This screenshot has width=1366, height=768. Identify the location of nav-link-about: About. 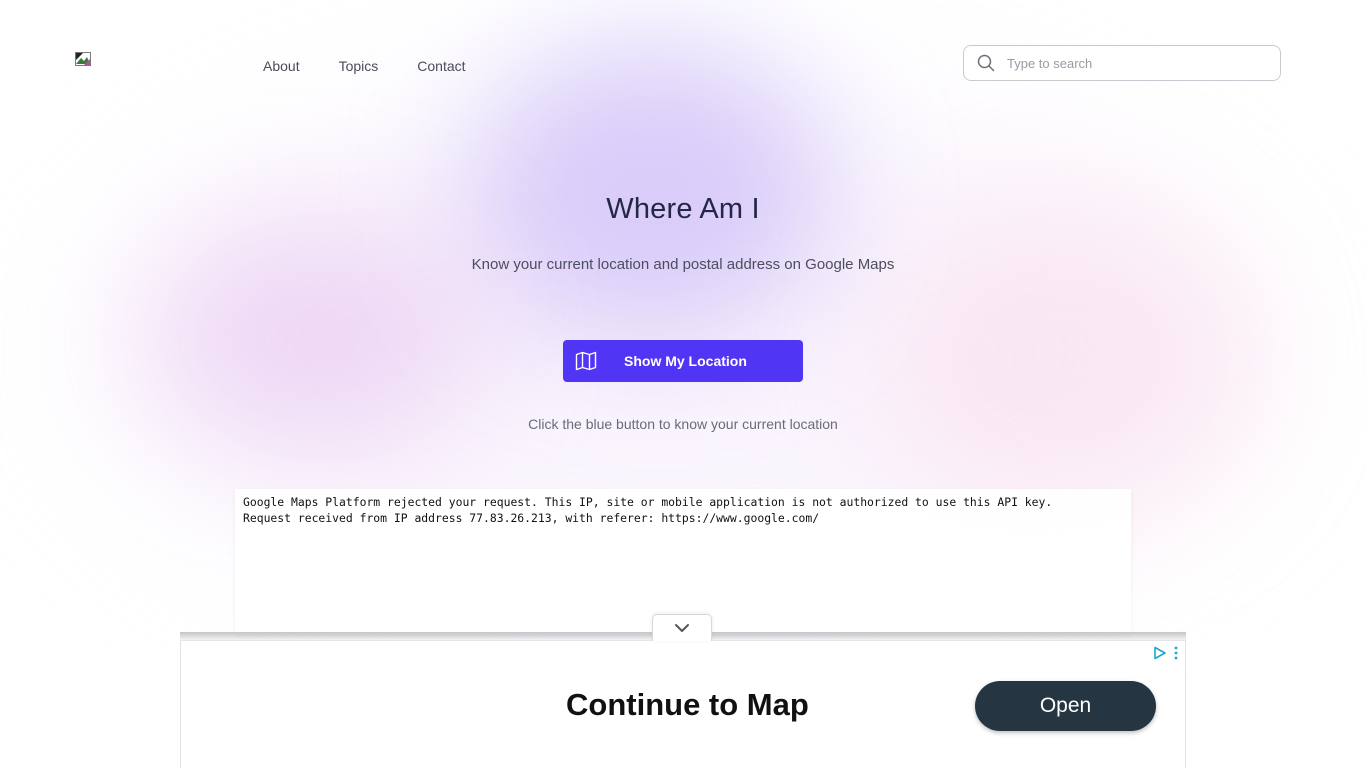
(281, 66).